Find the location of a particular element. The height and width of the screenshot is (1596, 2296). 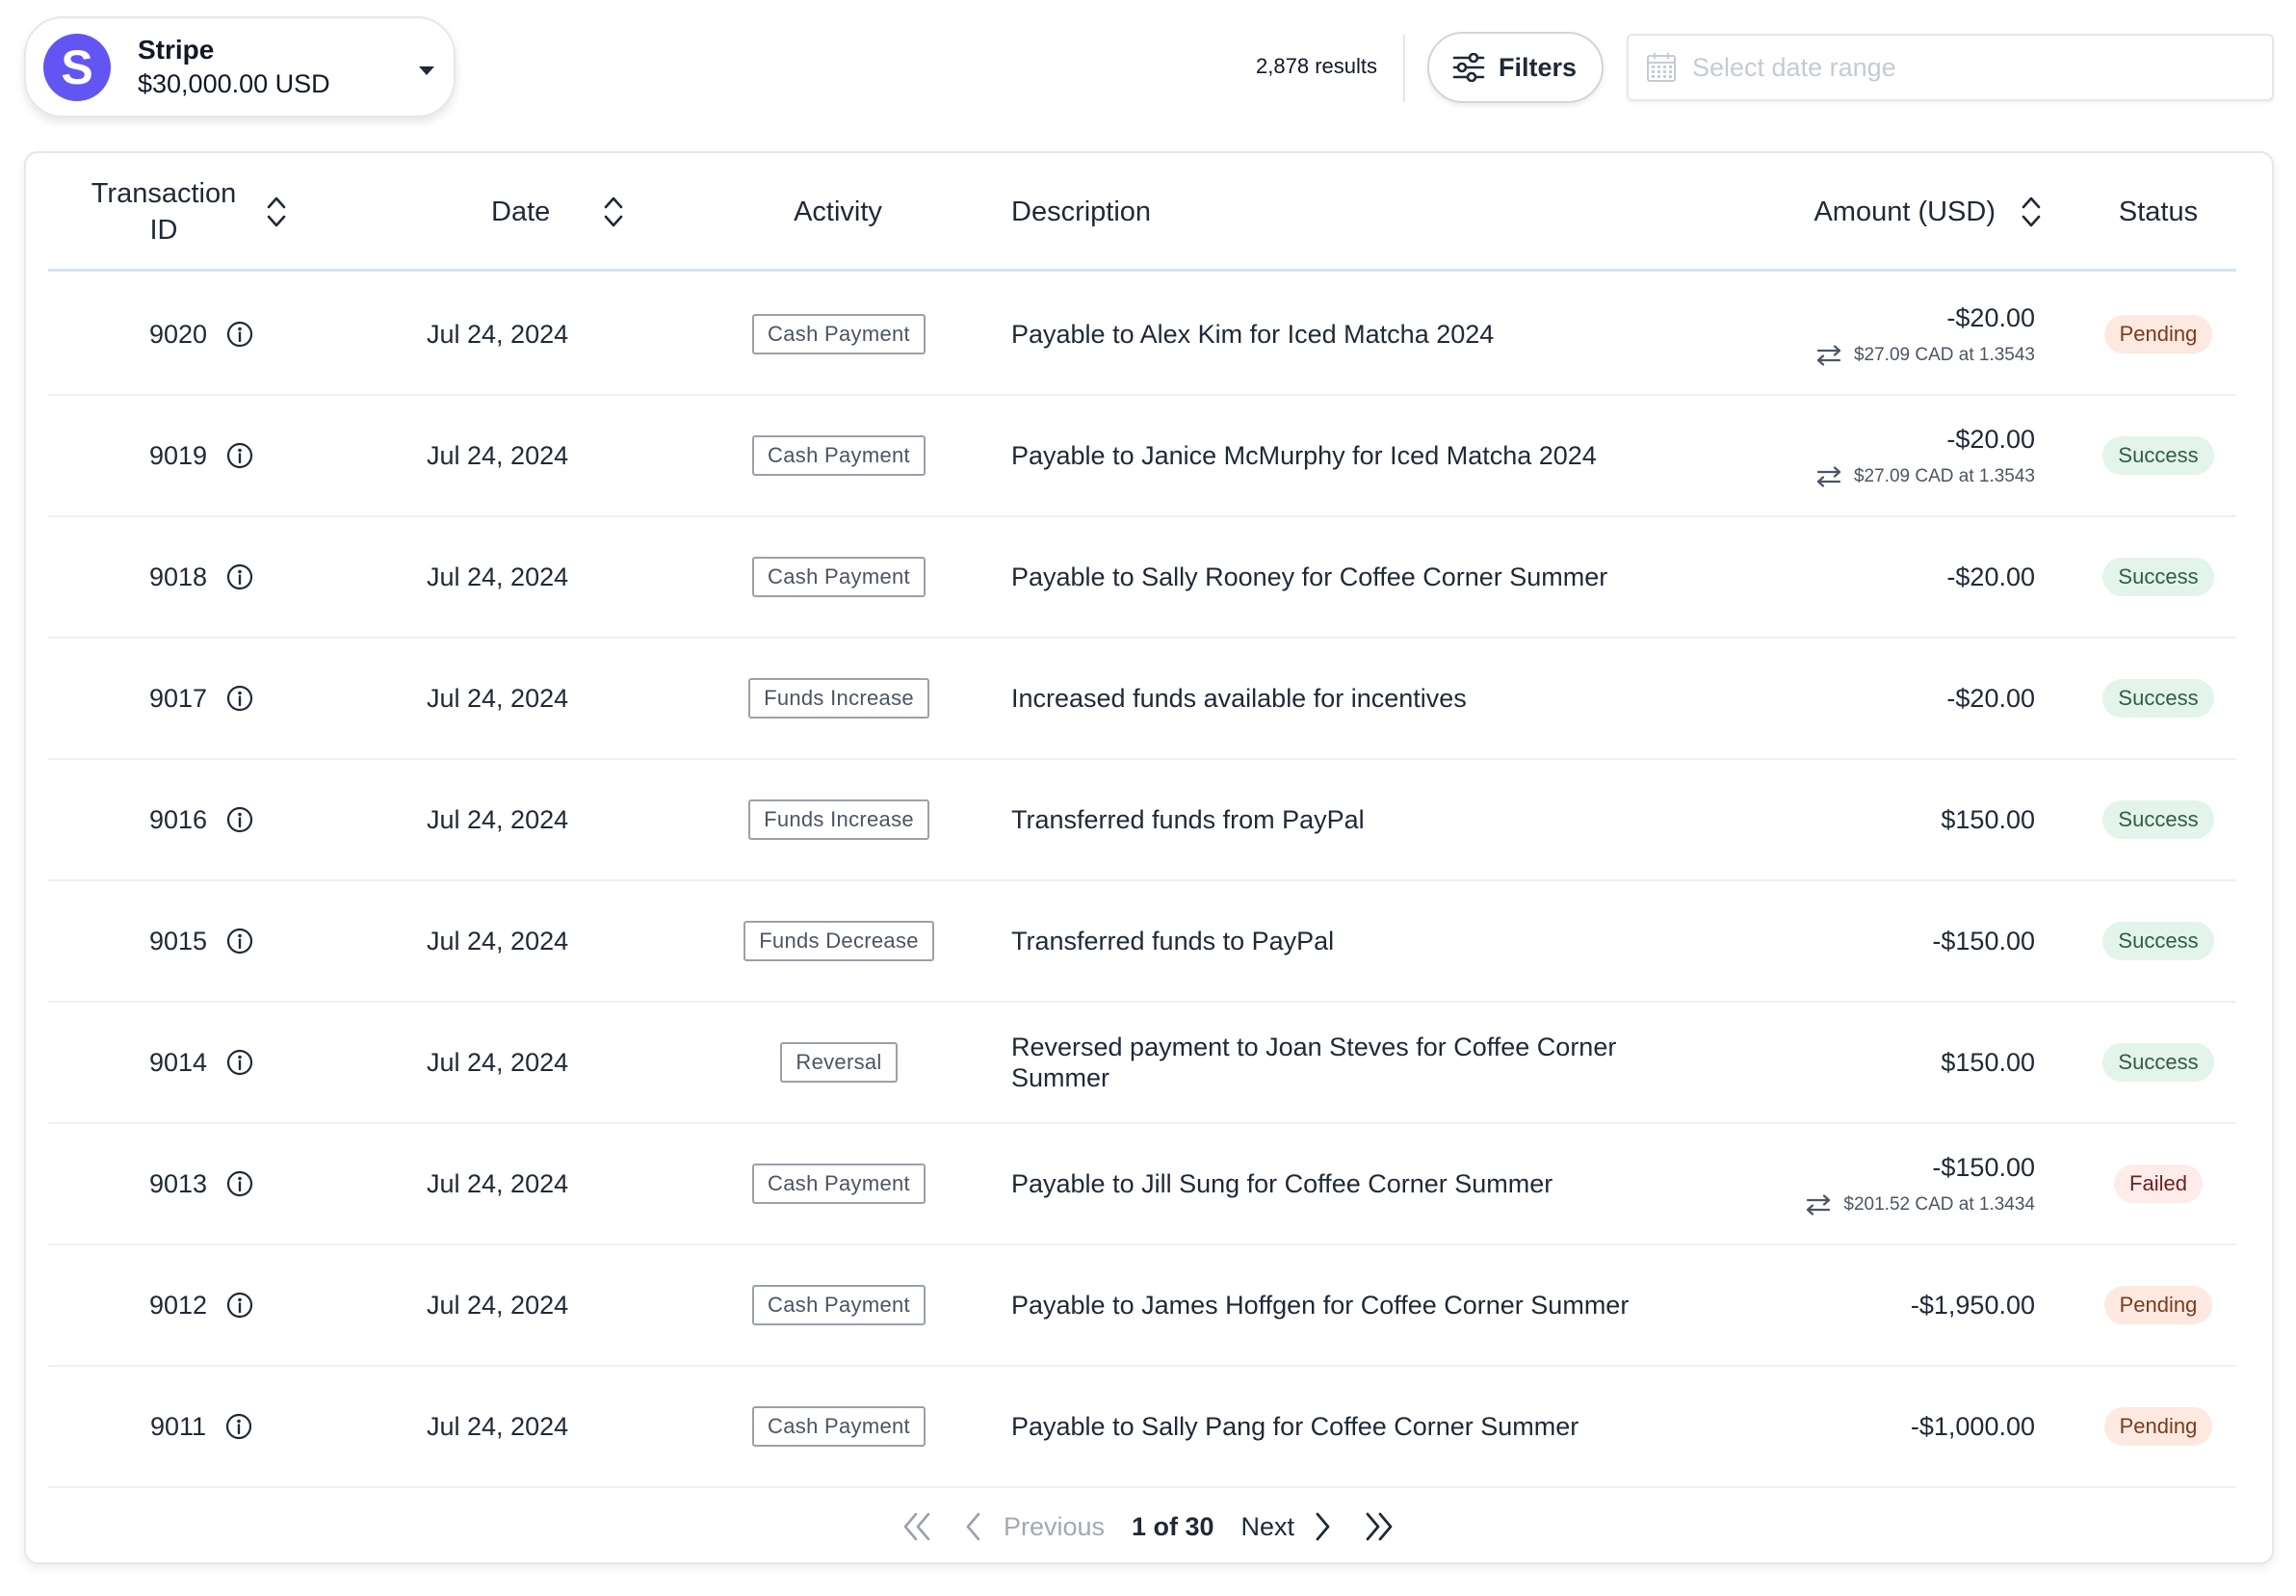

transaction-id-cell: 9012 is located at coordinates (201, 1305).